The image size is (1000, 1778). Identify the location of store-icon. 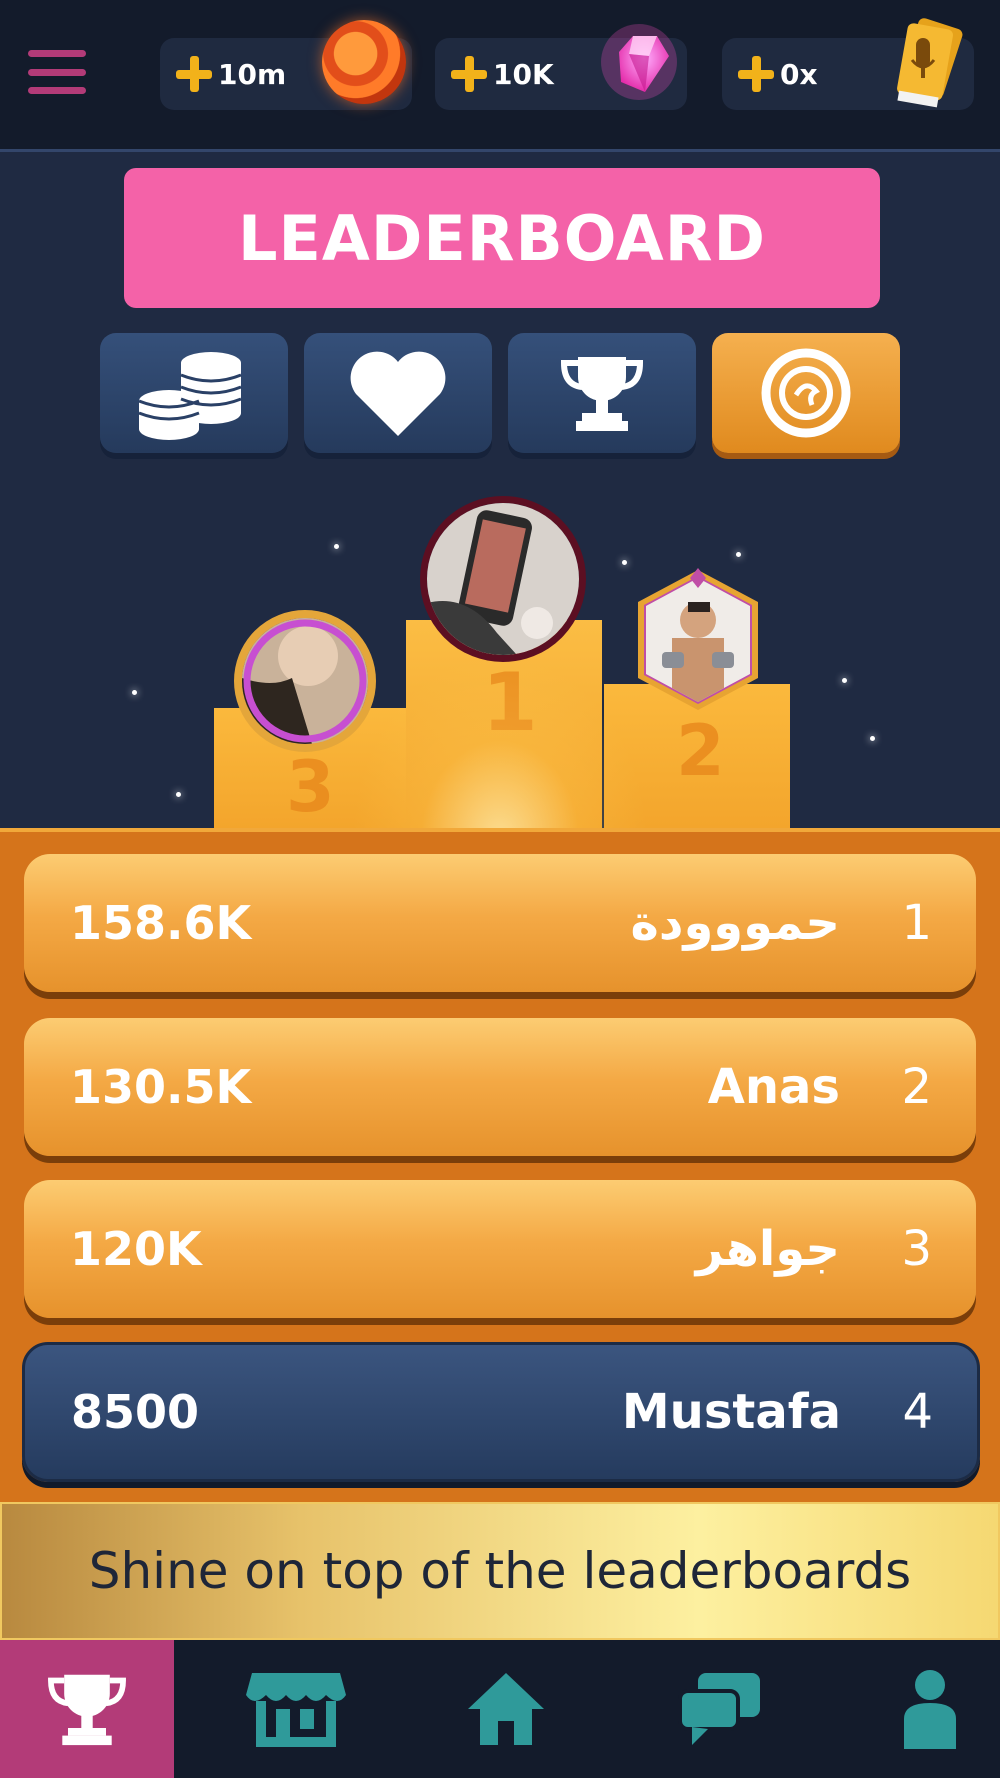
(296, 1710).